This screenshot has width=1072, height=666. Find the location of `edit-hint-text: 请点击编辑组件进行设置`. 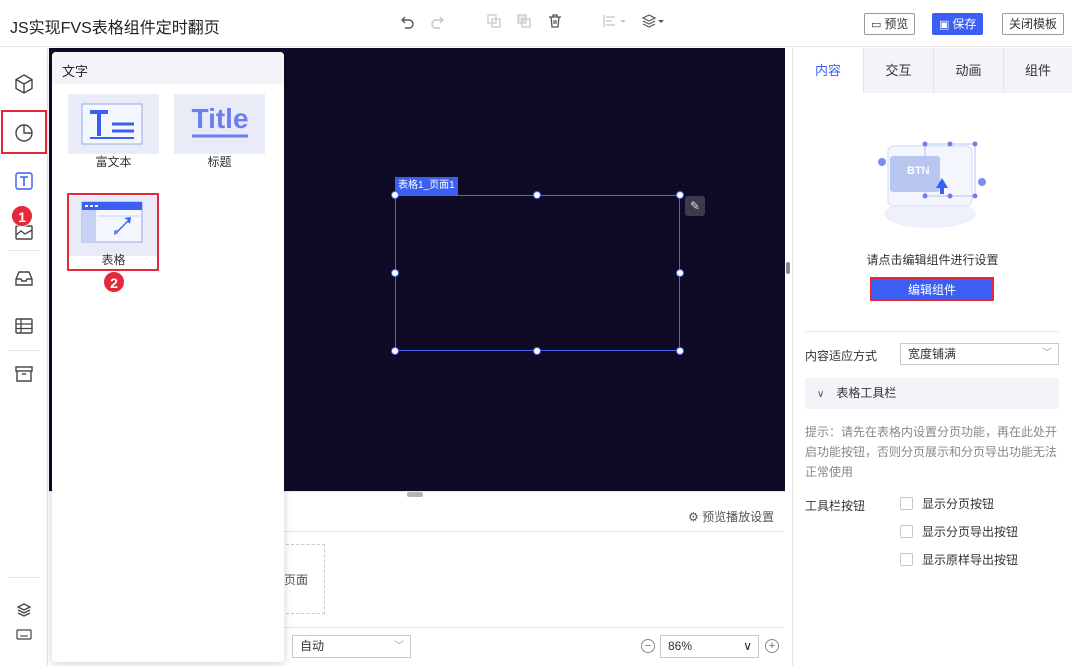

edit-hint-text: 请点击编辑组件进行设置 is located at coordinates (932, 260).